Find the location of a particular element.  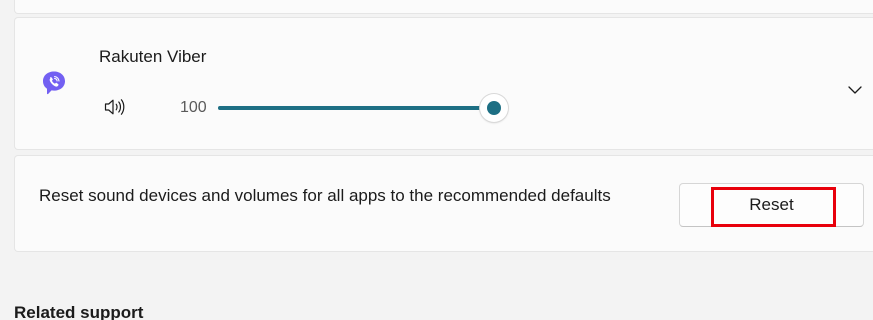

previous-app-card is located at coordinates (443, 7).